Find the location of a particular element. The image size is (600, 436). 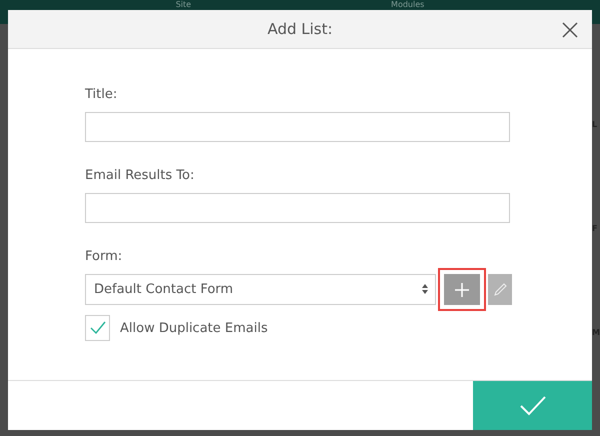

checkbox-label: Allow Duplicate Emails is located at coordinates (194, 328).